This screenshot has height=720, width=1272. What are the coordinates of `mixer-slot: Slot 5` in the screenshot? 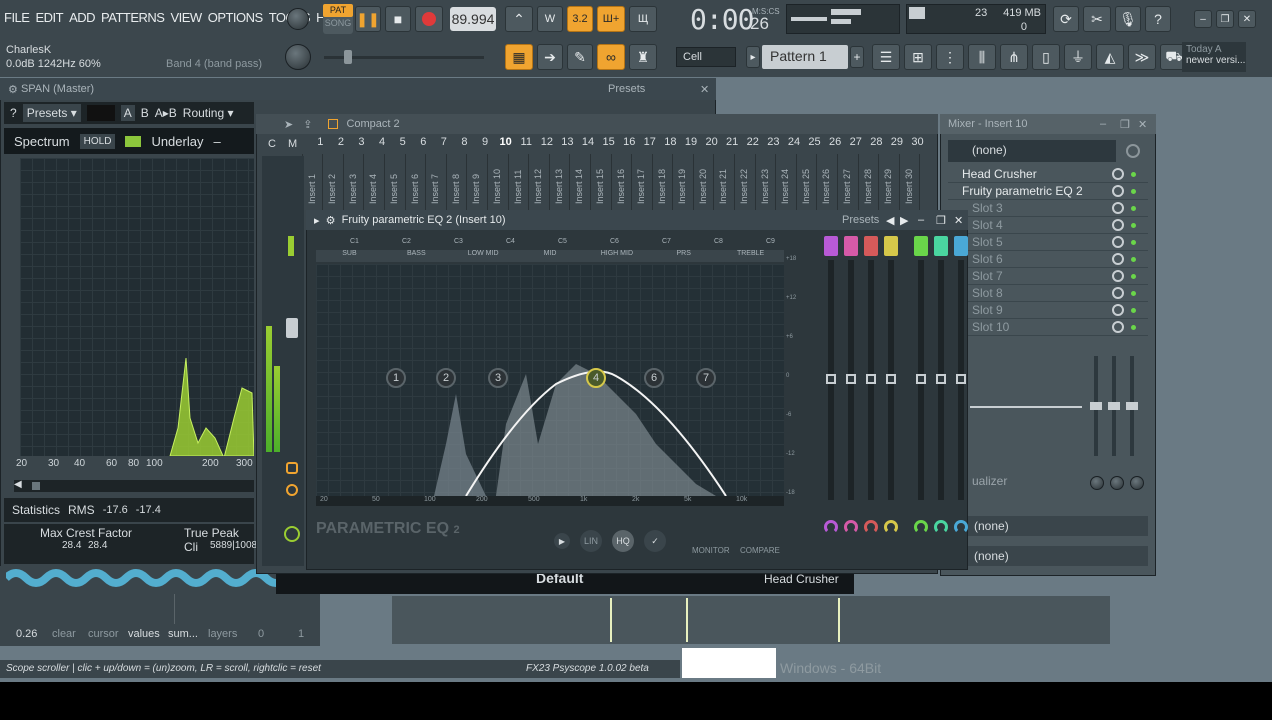 It's located at (1048, 242).